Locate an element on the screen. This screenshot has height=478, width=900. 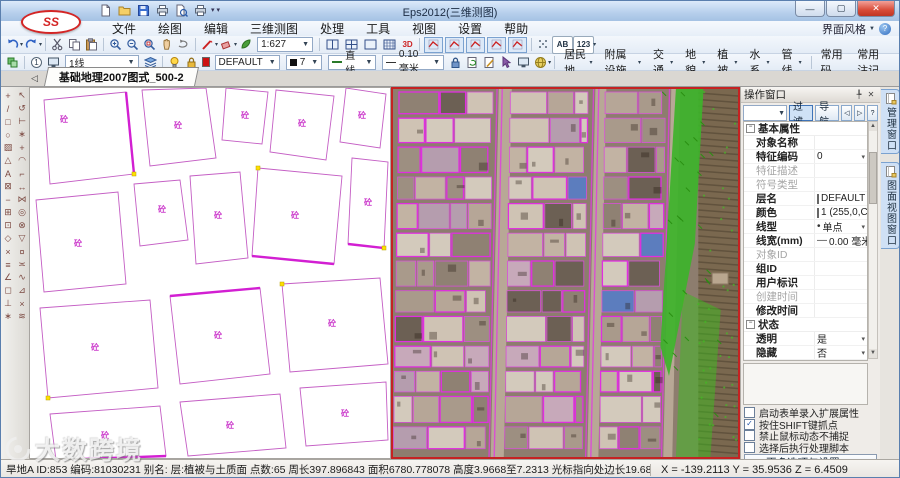
redline-erase-button is located at coordinates (226, 45).